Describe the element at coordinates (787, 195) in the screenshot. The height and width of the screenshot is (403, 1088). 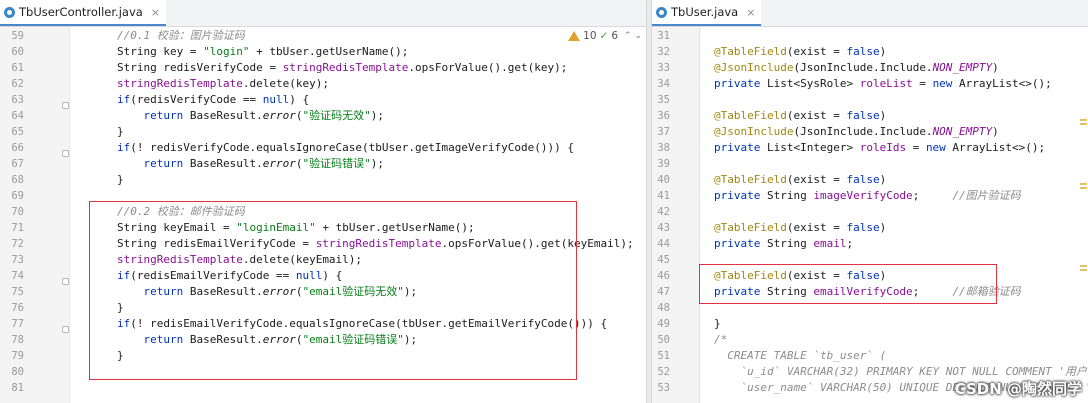
I see `code-token: String` at that location.